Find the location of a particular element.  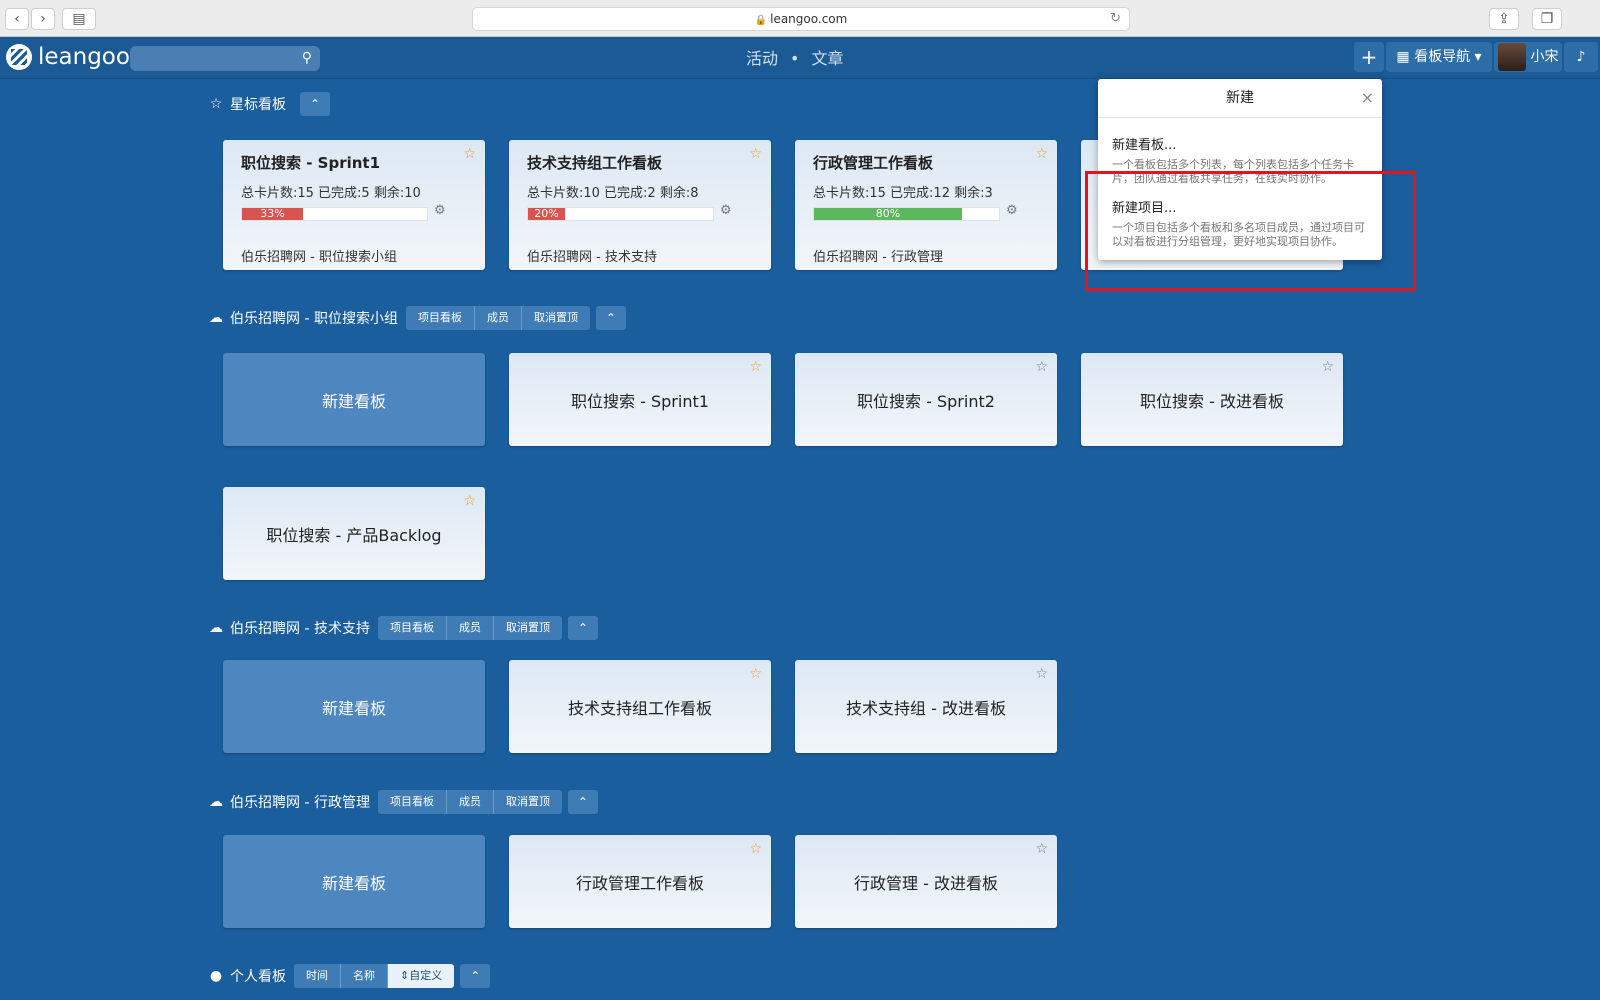

board-card: 职位搜索 - 产品Backlog ☆ is located at coordinates (354, 533).